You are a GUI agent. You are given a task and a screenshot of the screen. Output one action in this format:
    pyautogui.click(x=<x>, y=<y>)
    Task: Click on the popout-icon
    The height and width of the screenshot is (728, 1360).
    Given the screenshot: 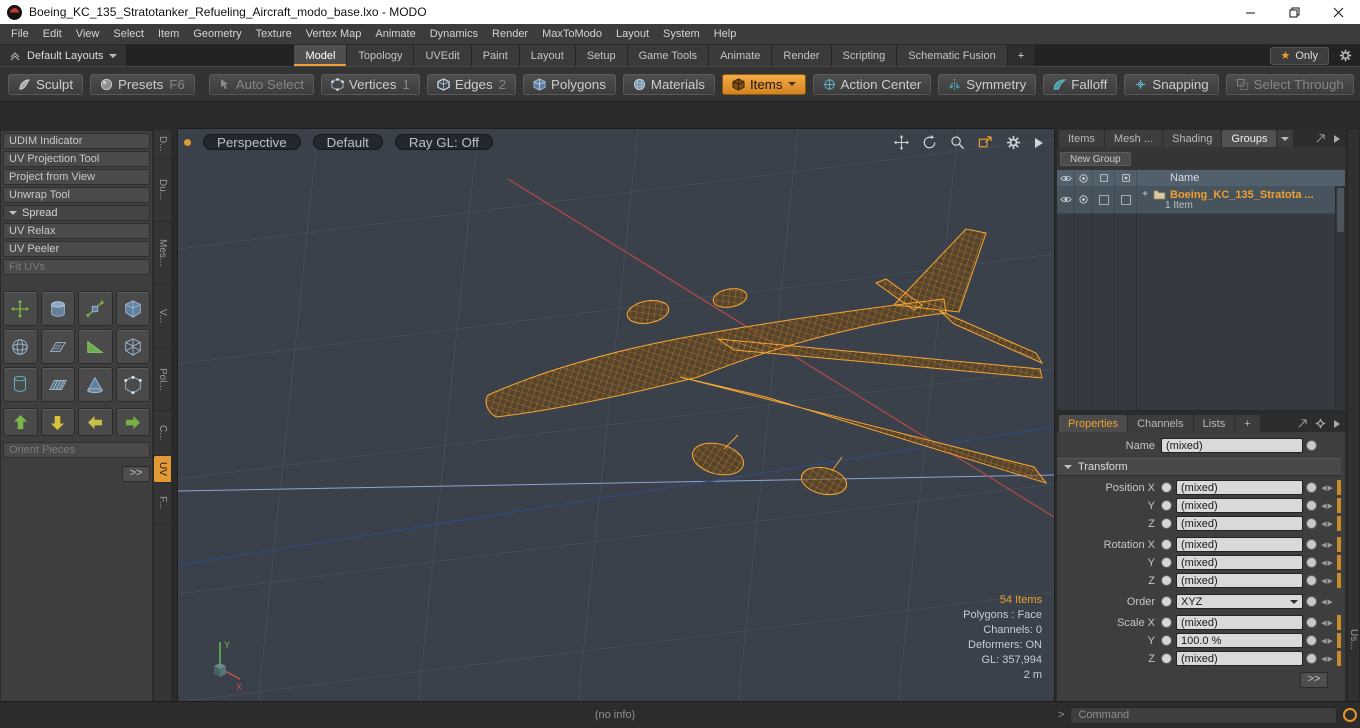 What is the action you would take?
    pyautogui.click(x=1302, y=423)
    